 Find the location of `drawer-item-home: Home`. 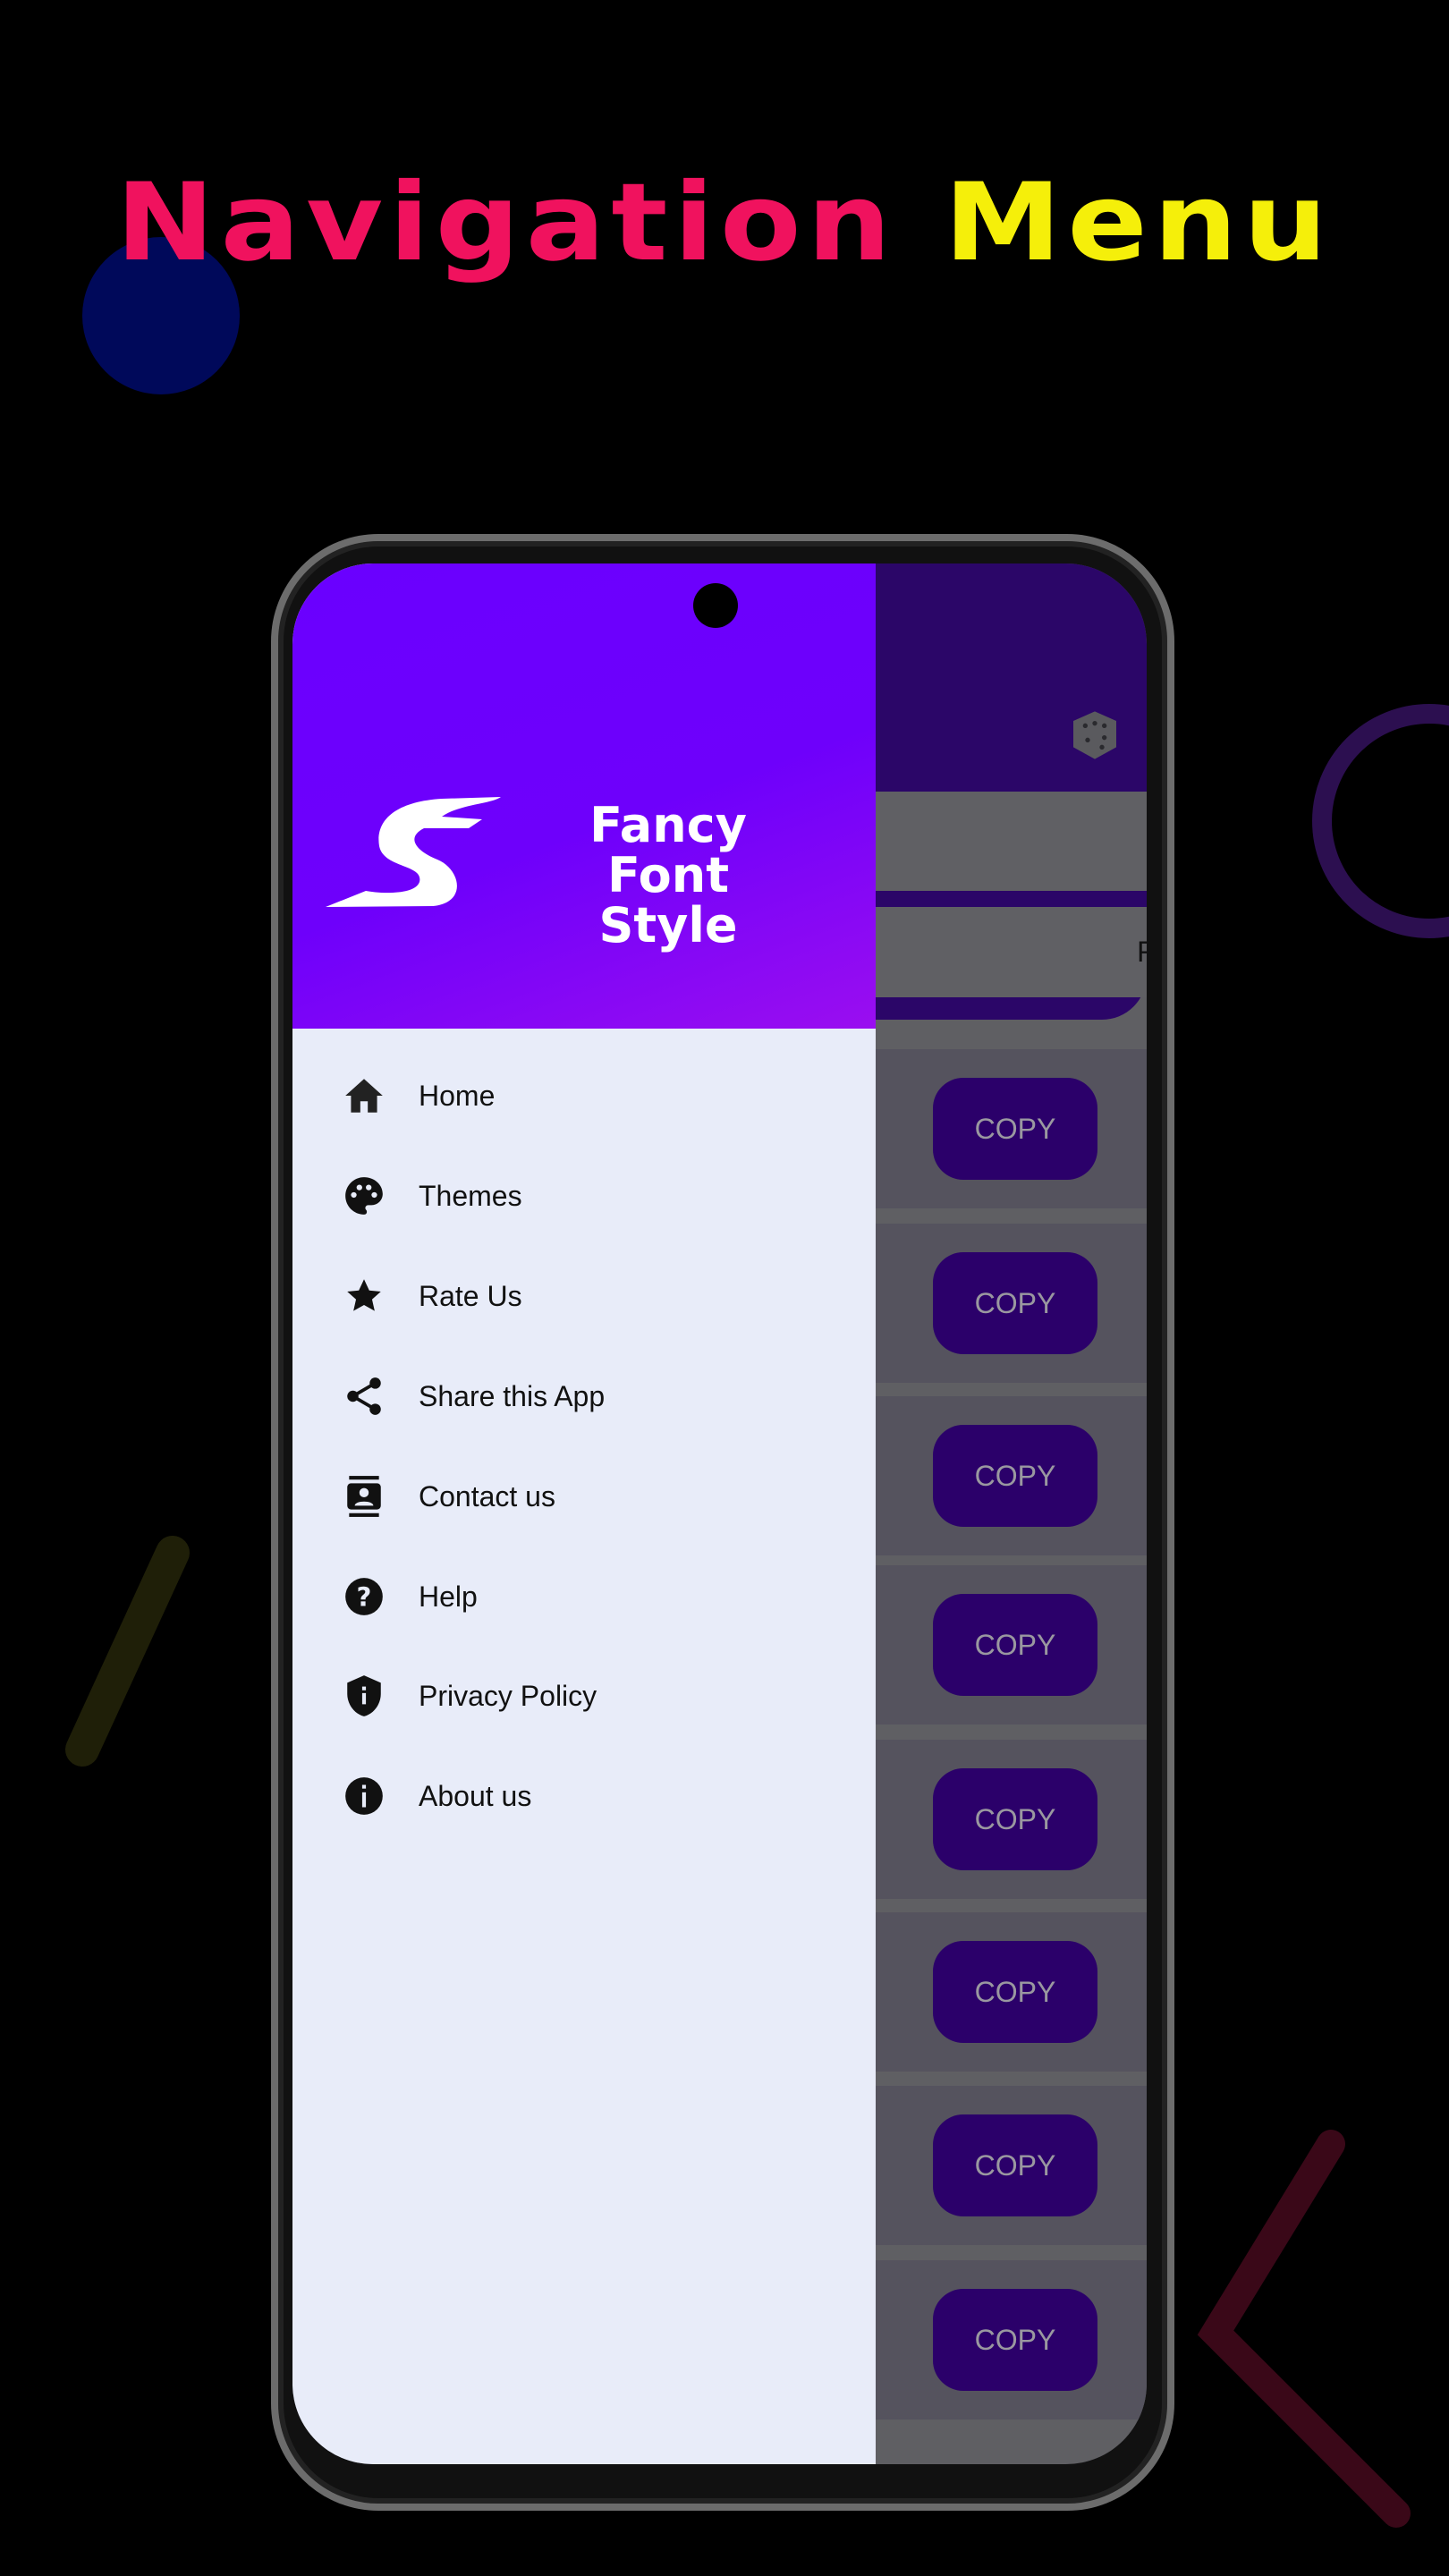

drawer-item-home: Home is located at coordinates (584, 1095).